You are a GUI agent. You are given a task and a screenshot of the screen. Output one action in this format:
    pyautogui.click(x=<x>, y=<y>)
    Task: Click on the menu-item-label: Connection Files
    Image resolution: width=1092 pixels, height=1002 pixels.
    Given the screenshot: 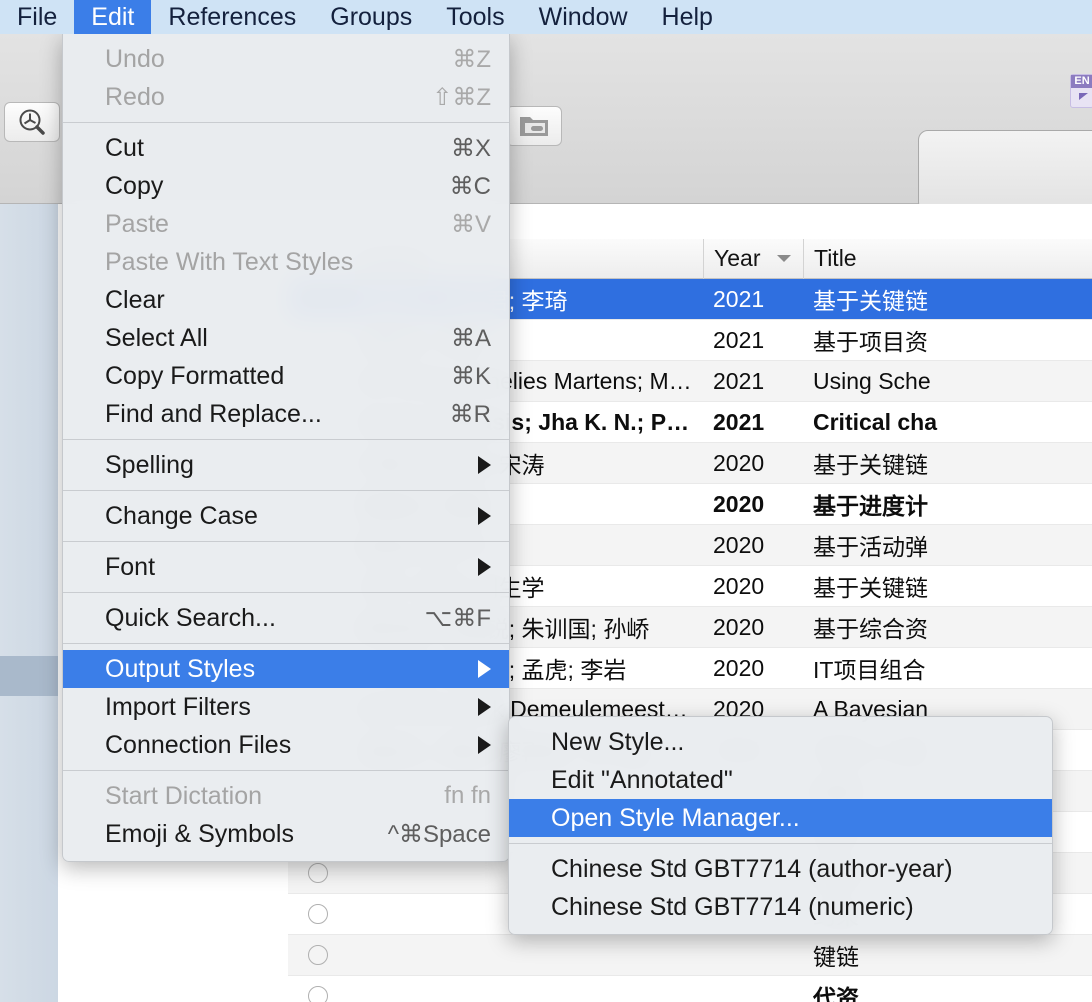 What is the action you would take?
    pyautogui.click(x=198, y=744)
    